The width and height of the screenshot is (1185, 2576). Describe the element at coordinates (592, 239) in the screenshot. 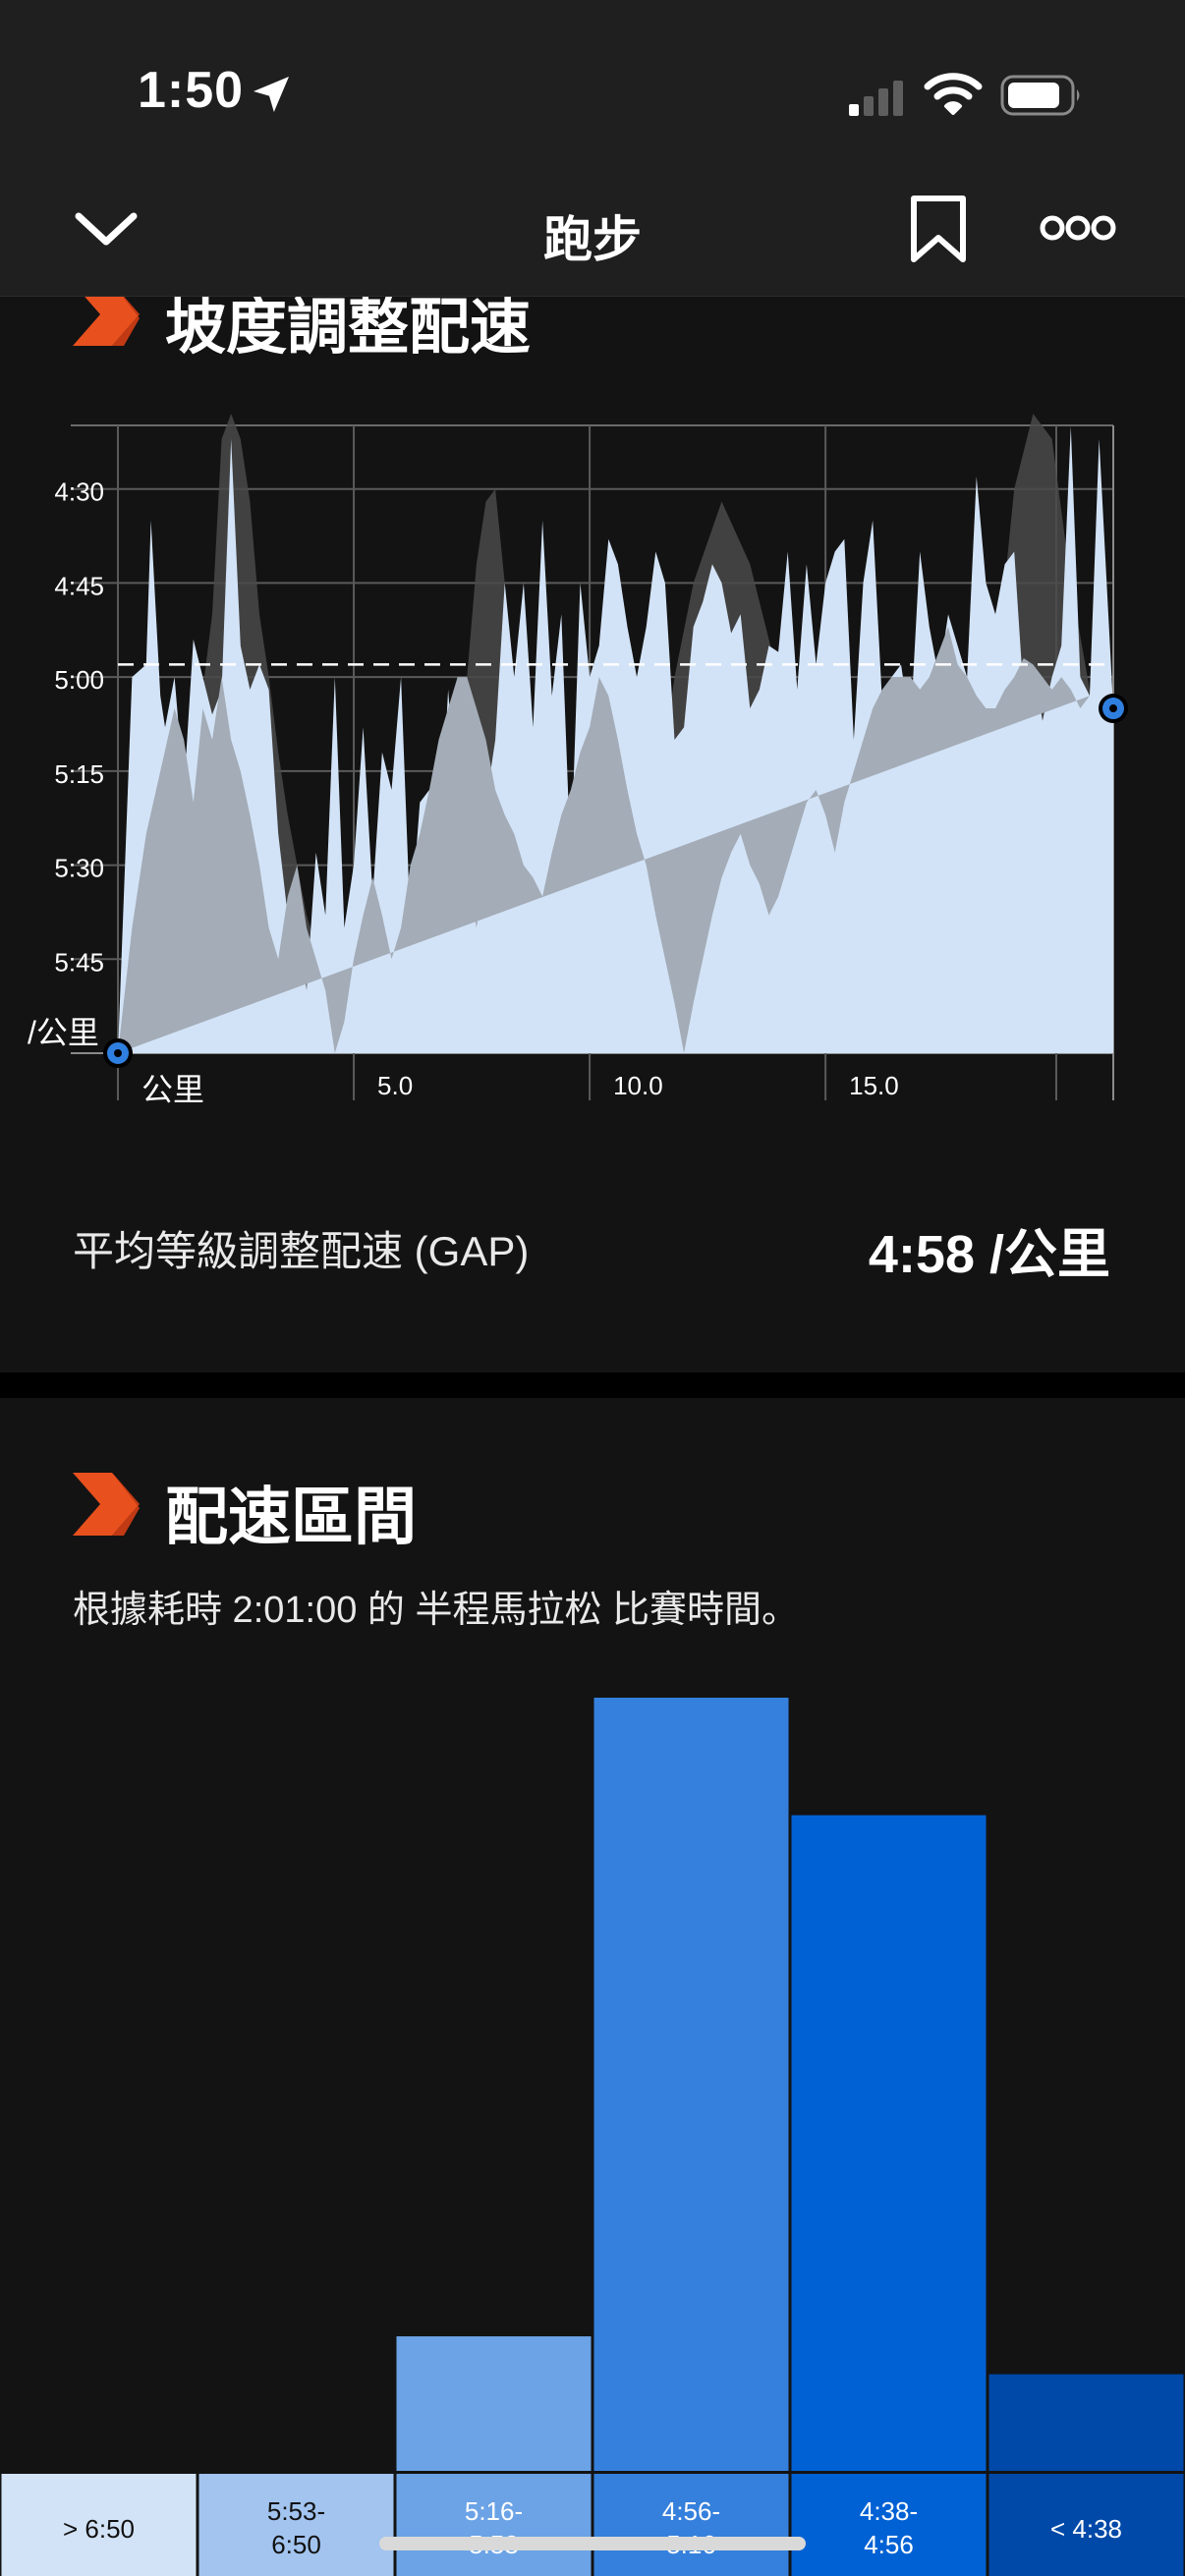

I see `page-title: 跑步` at that location.